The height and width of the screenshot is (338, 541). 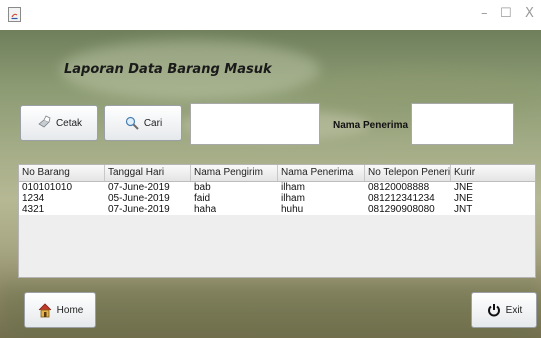 What do you see at coordinates (321, 173) in the screenshot?
I see `column-header: Nama Penerima` at bounding box center [321, 173].